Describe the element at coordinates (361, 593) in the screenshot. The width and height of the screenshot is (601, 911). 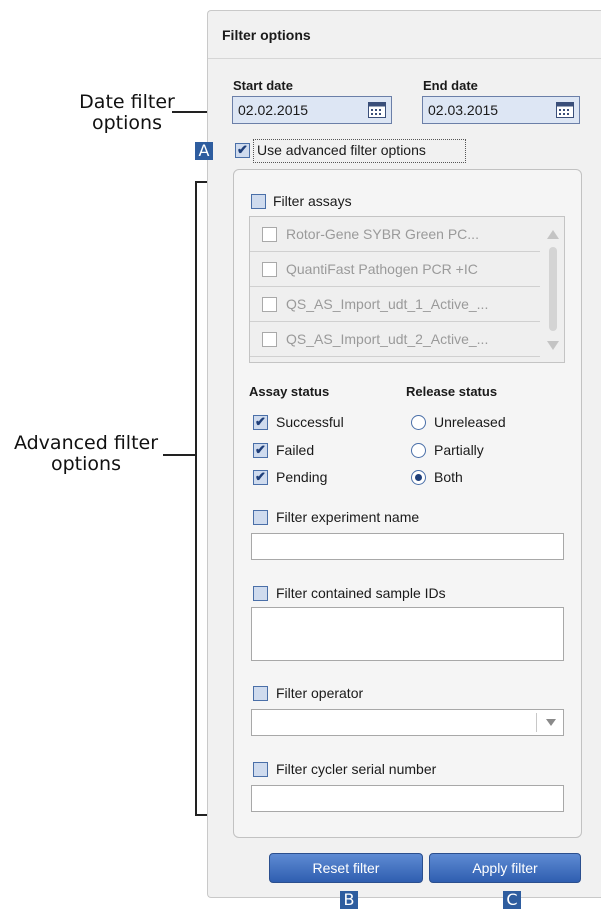
I see `filter-sample-ids-label: Filter contained sample IDs` at that location.